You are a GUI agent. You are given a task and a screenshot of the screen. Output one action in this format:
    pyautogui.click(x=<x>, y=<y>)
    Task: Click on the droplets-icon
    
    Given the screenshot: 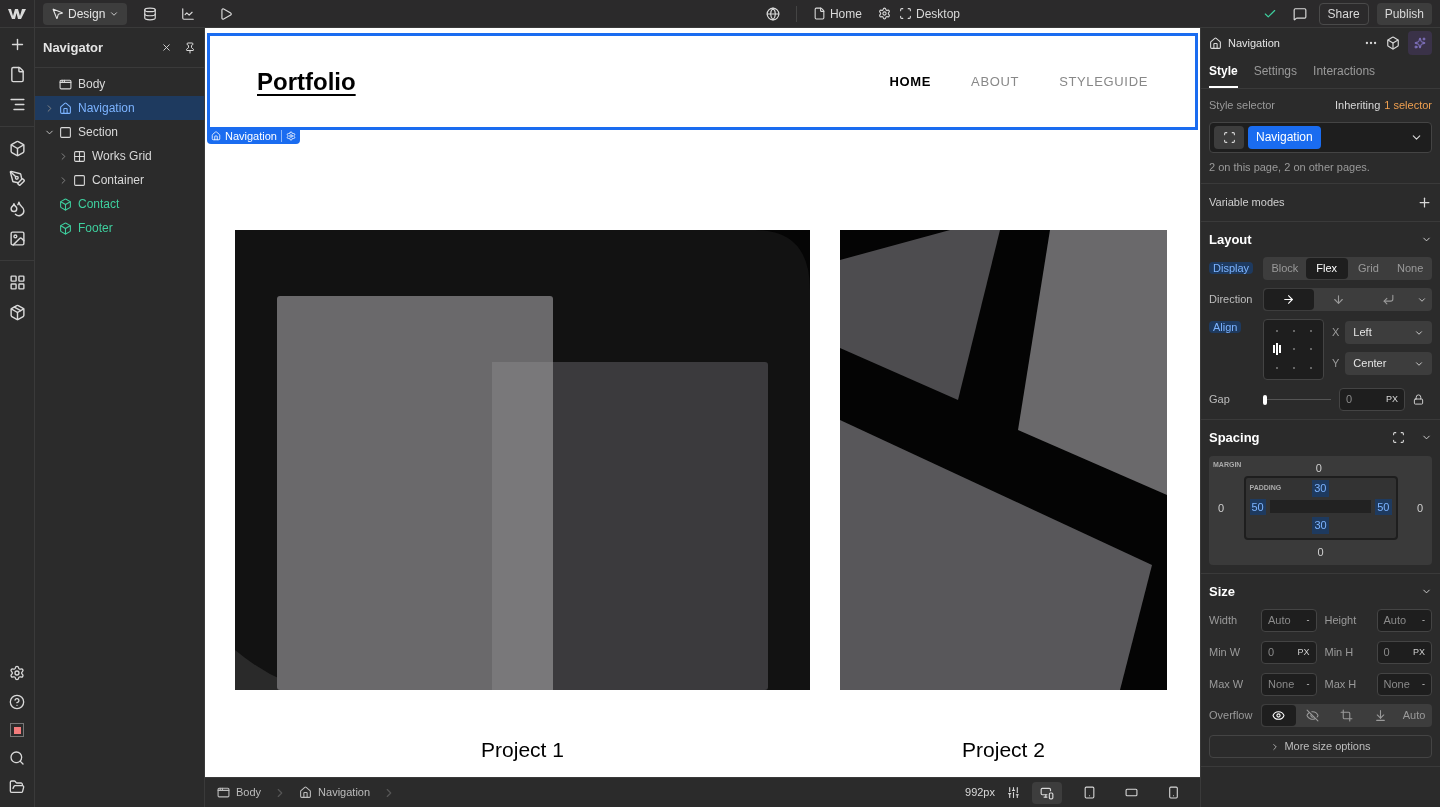 What is the action you would take?
    pyautogui.click(x=17, y=208)
    